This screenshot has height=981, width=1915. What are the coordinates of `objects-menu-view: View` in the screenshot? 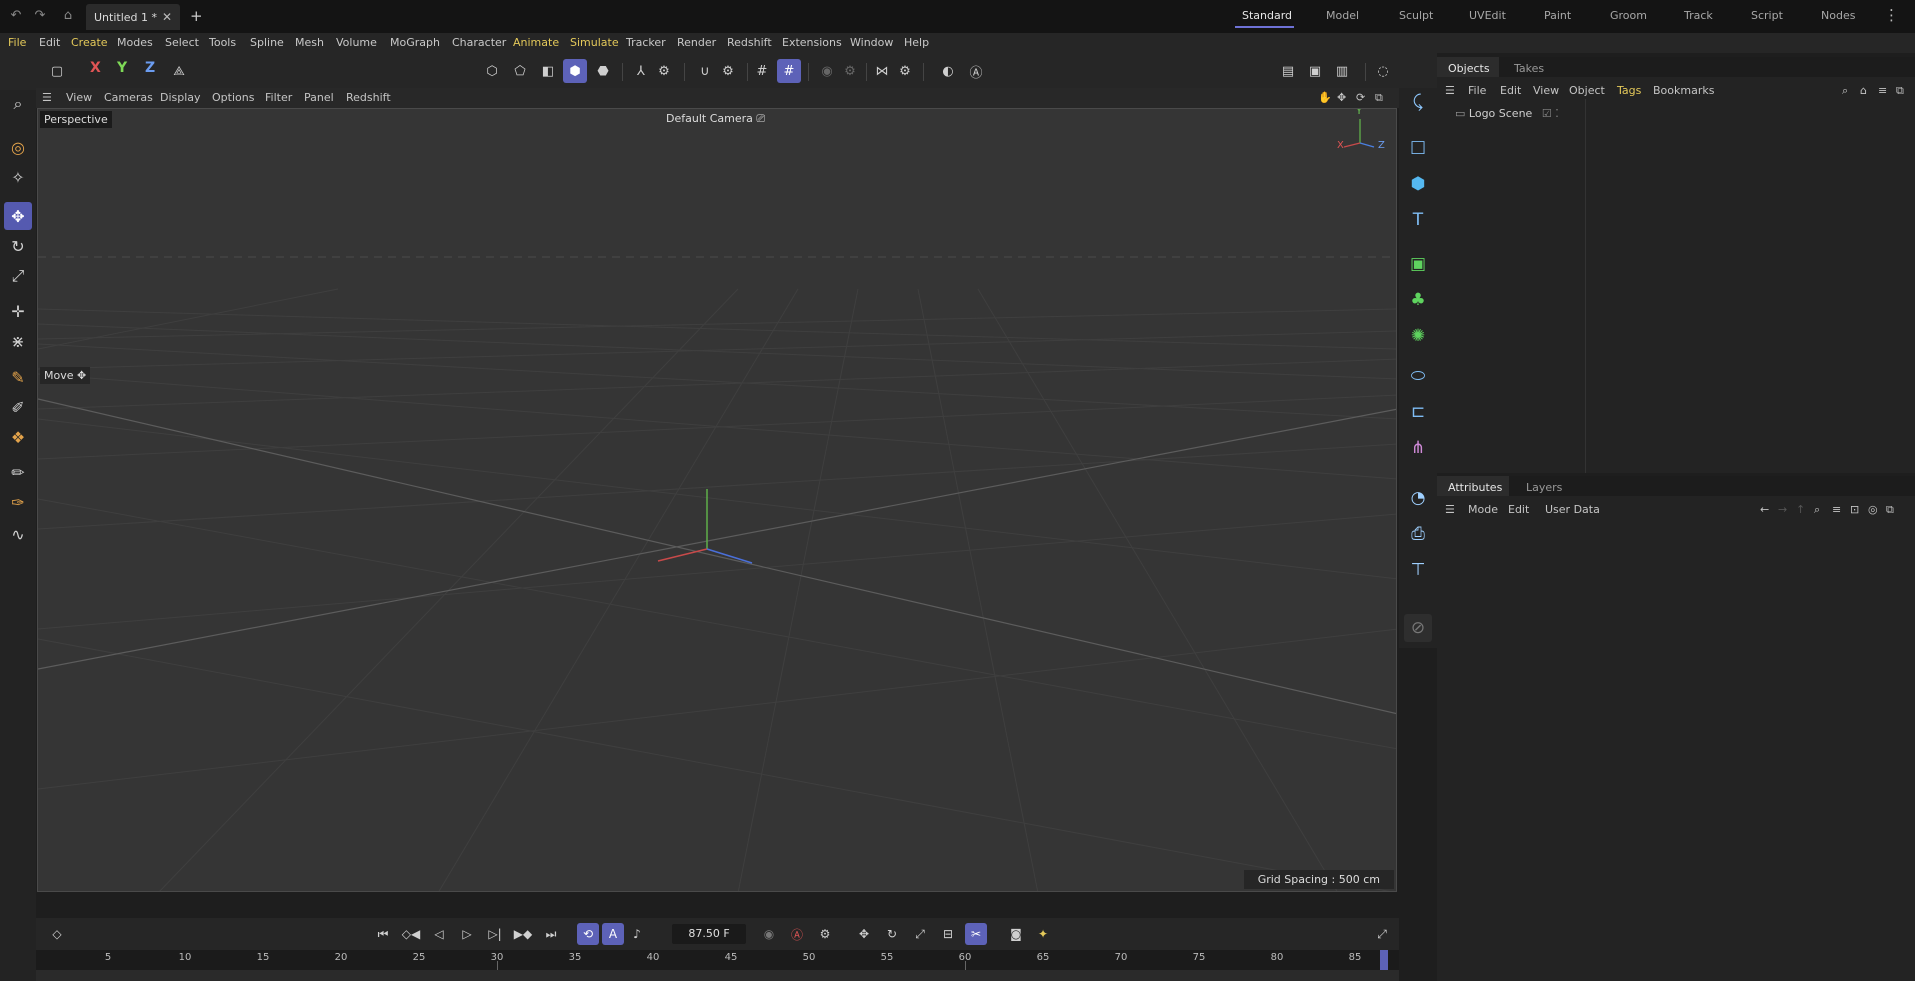 It's located at (1546, 90).